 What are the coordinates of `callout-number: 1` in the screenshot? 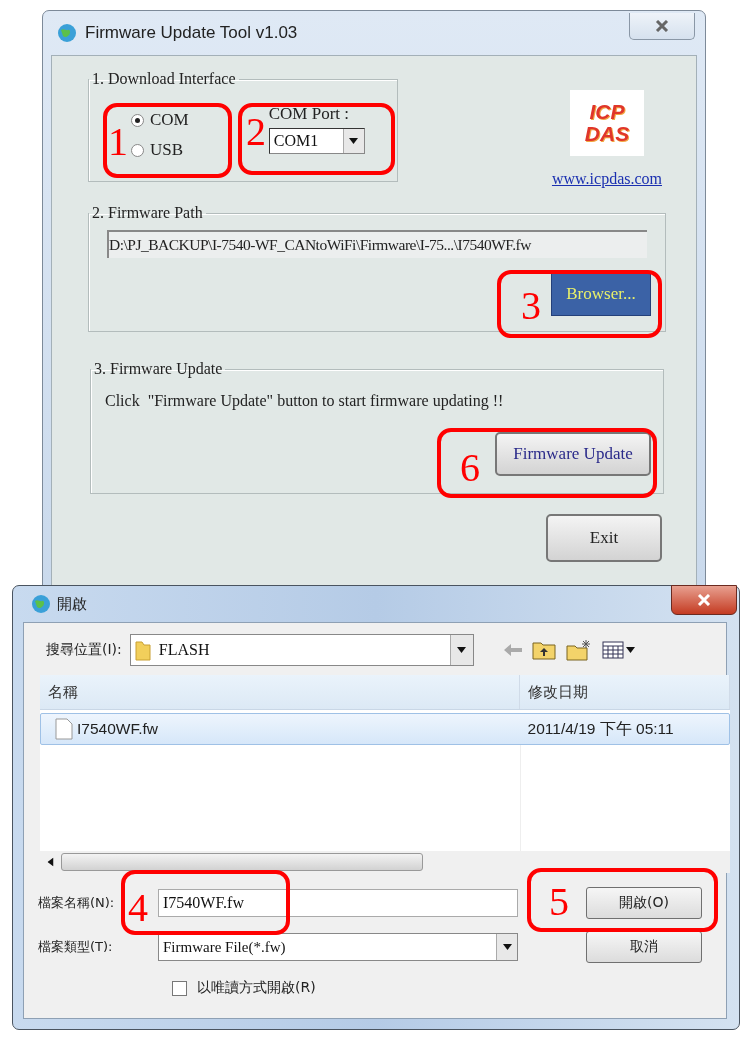 It's located at (118, 142).